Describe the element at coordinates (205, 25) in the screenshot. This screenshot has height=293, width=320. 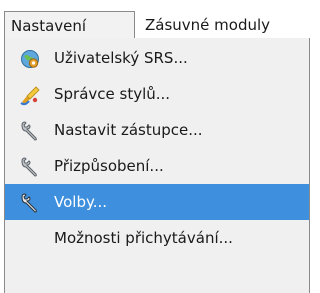
I see `menubar-item-zasuvne-moduly: Zásuvné moduly` at that location.